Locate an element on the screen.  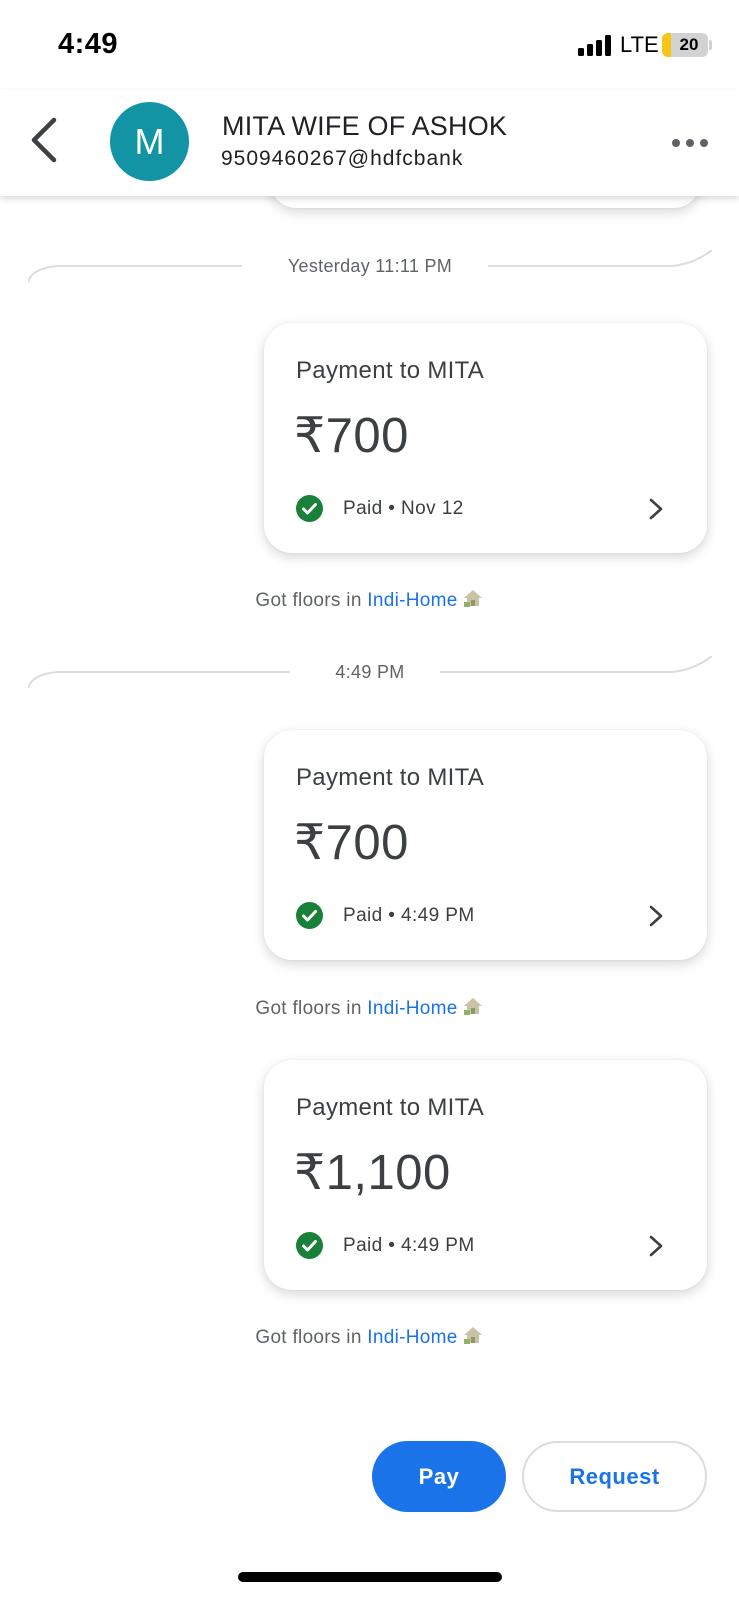
battery-icon: 20 is located at coordinates (685, 45).